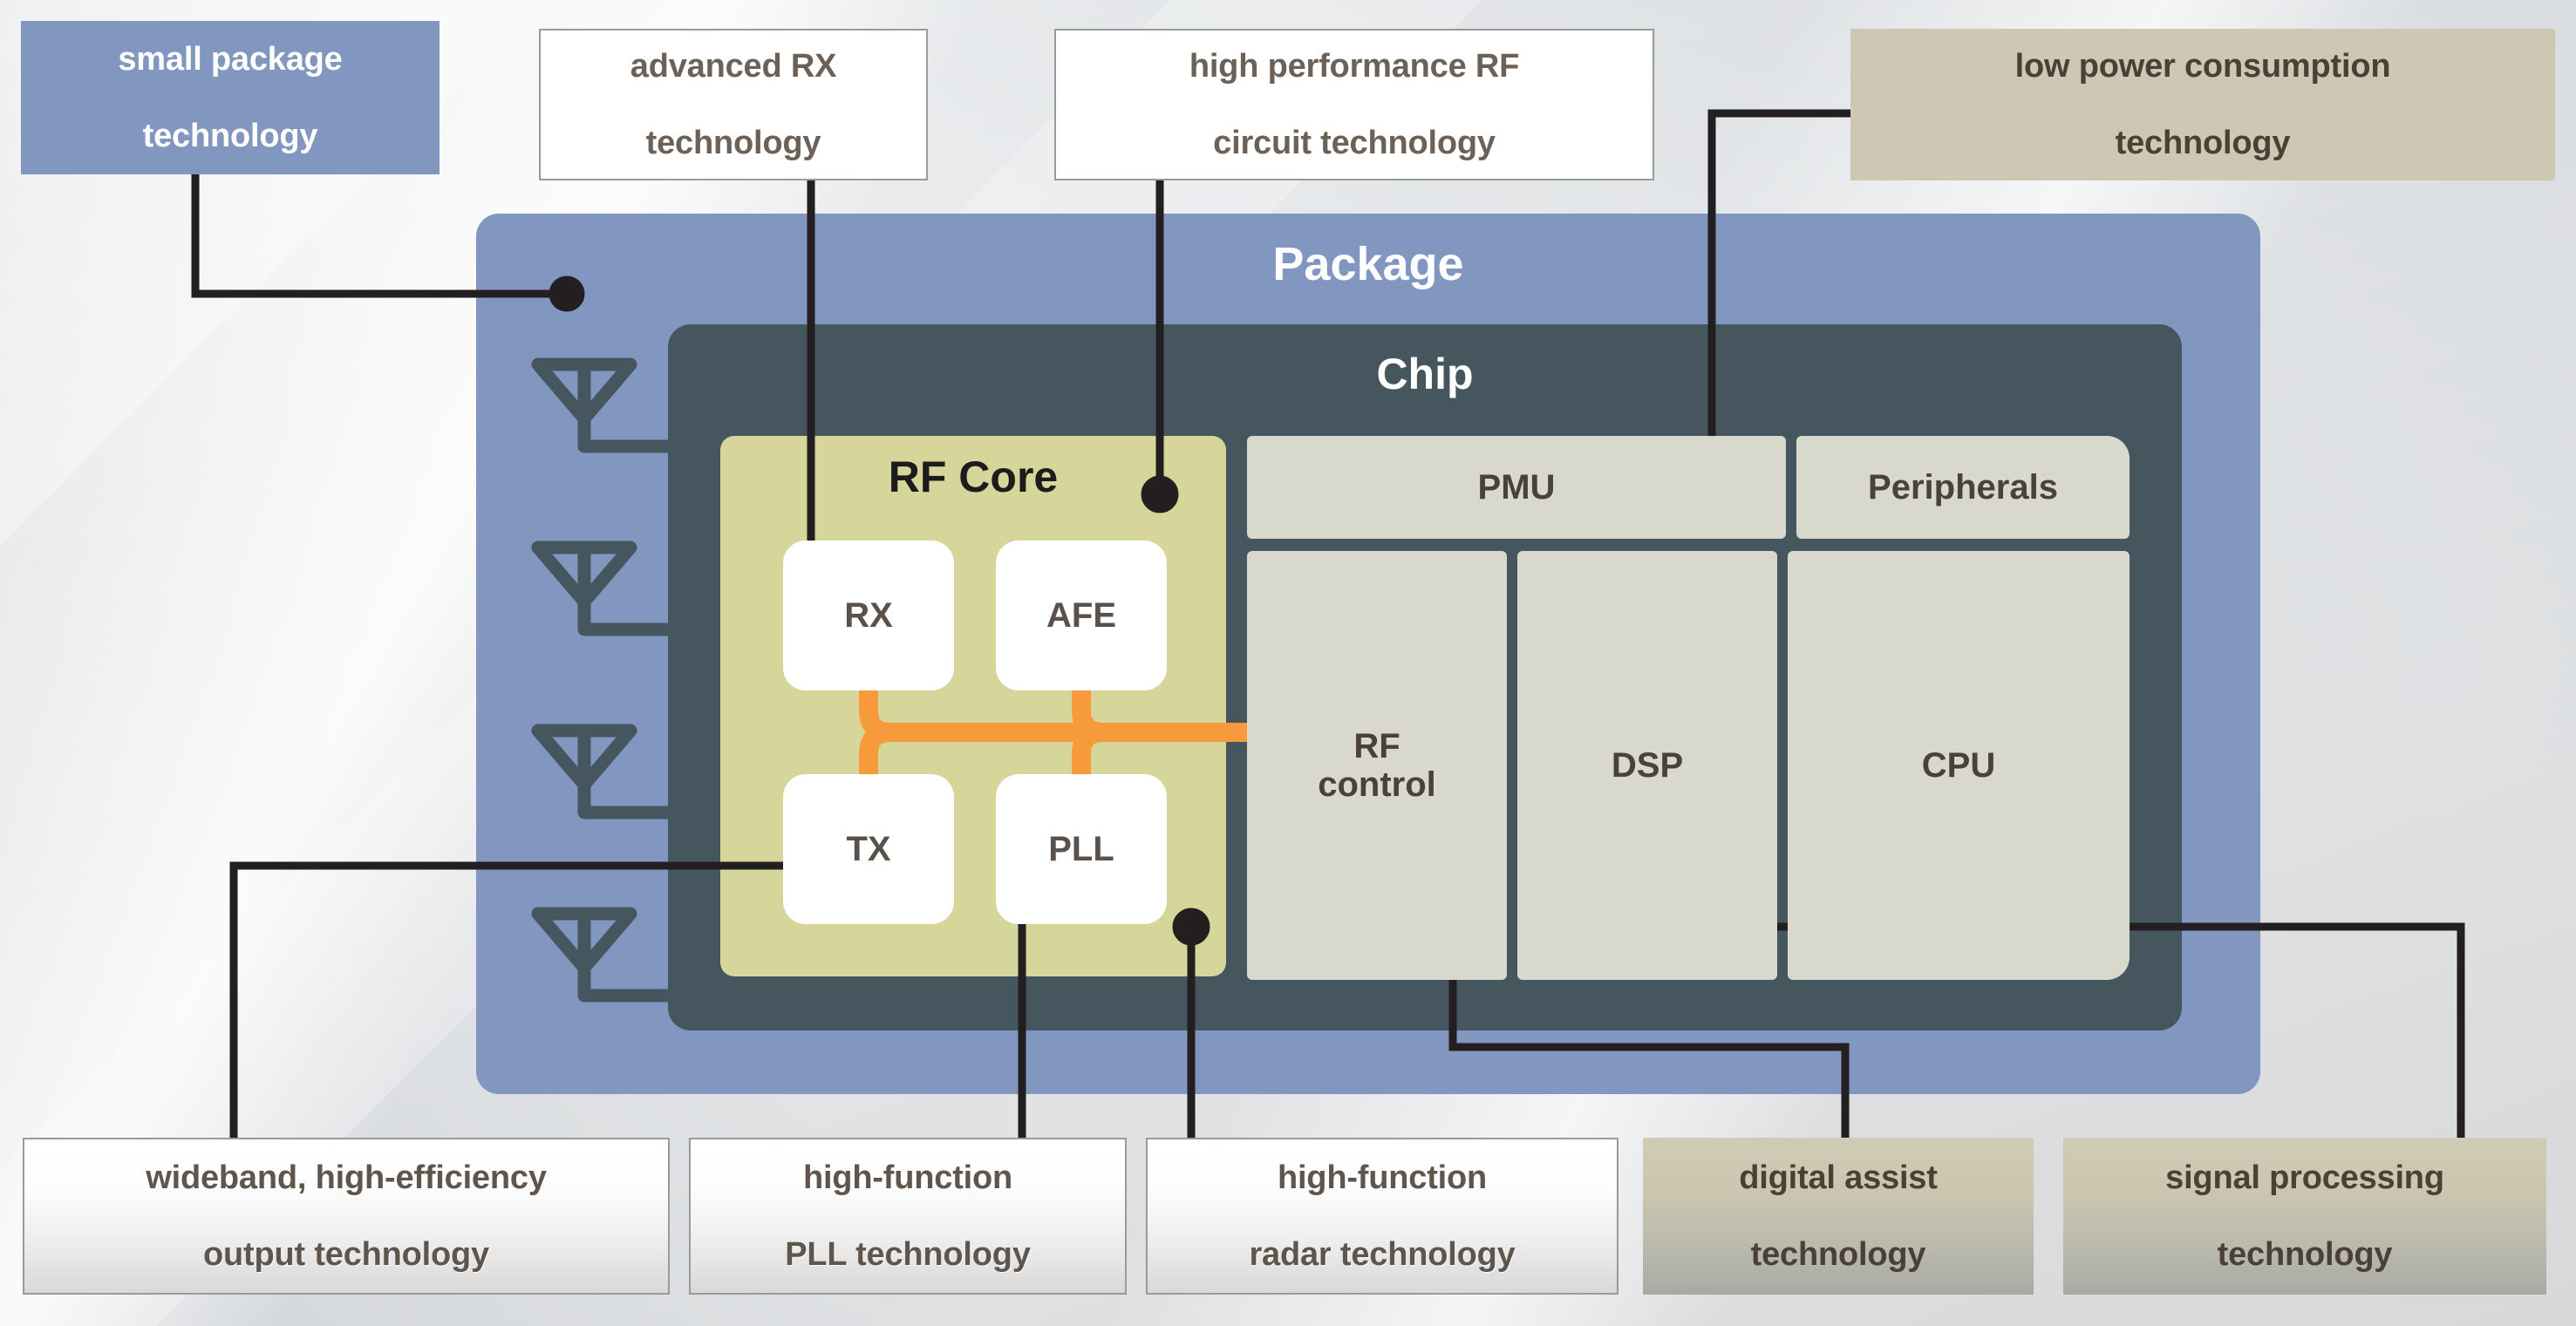 This screenshot has width=2576, height=1326. What do you see at coordinates (1354, 104) in the screenshot?
I see `callout-high-perf-rf: high performance RF circuit technology` at bounding box center [1354, 104].